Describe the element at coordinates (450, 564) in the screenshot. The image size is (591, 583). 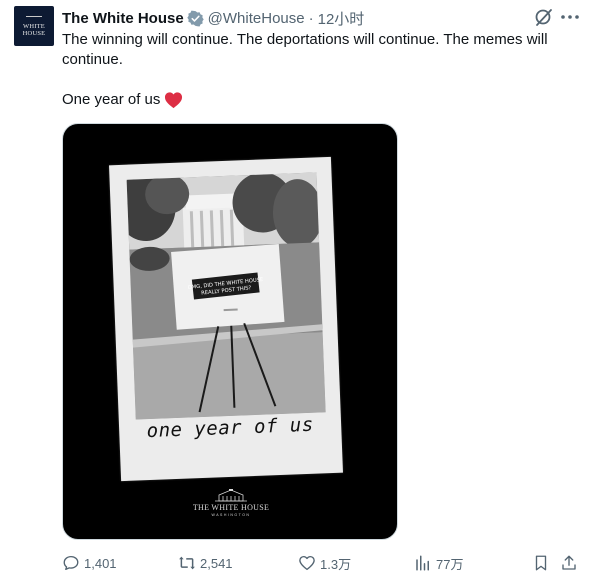
I see `views-count: 77万` at that location.